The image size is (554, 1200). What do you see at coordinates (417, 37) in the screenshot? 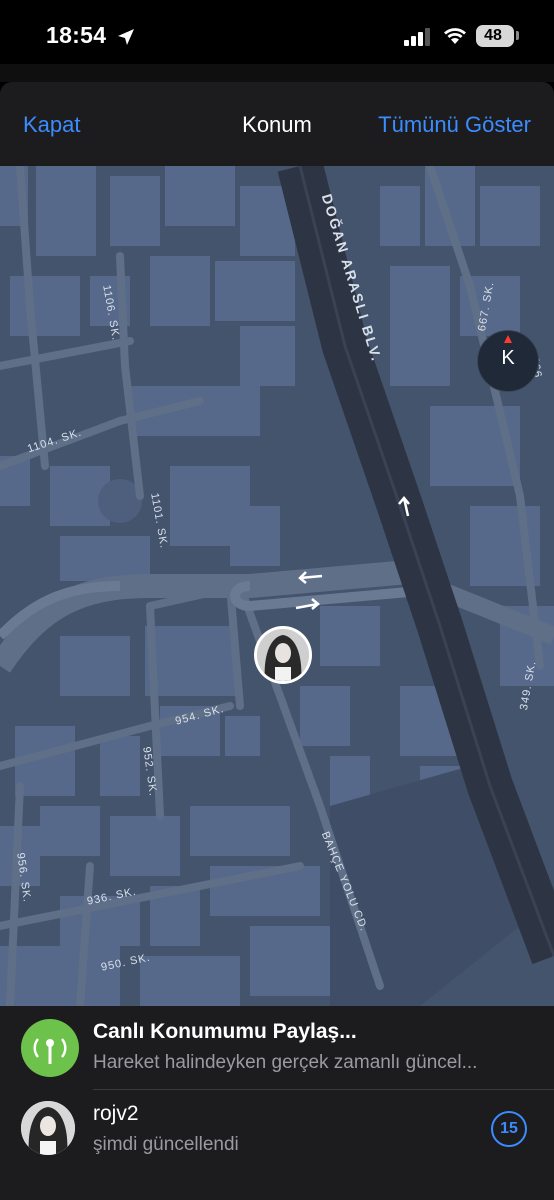
I see `cellular-signal-icon` at bounding box center [417, 37].